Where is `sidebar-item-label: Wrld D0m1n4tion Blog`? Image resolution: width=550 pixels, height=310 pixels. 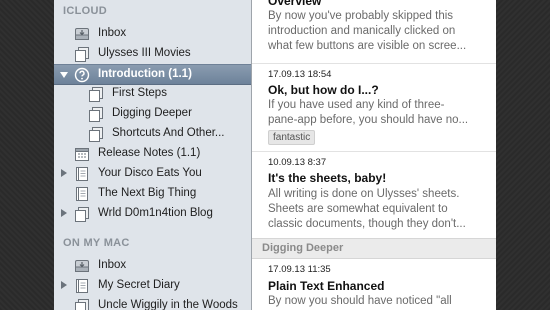 sidebar-item-label: Wrld D0m1n4tion Blog is located at coordinates (155, 213).